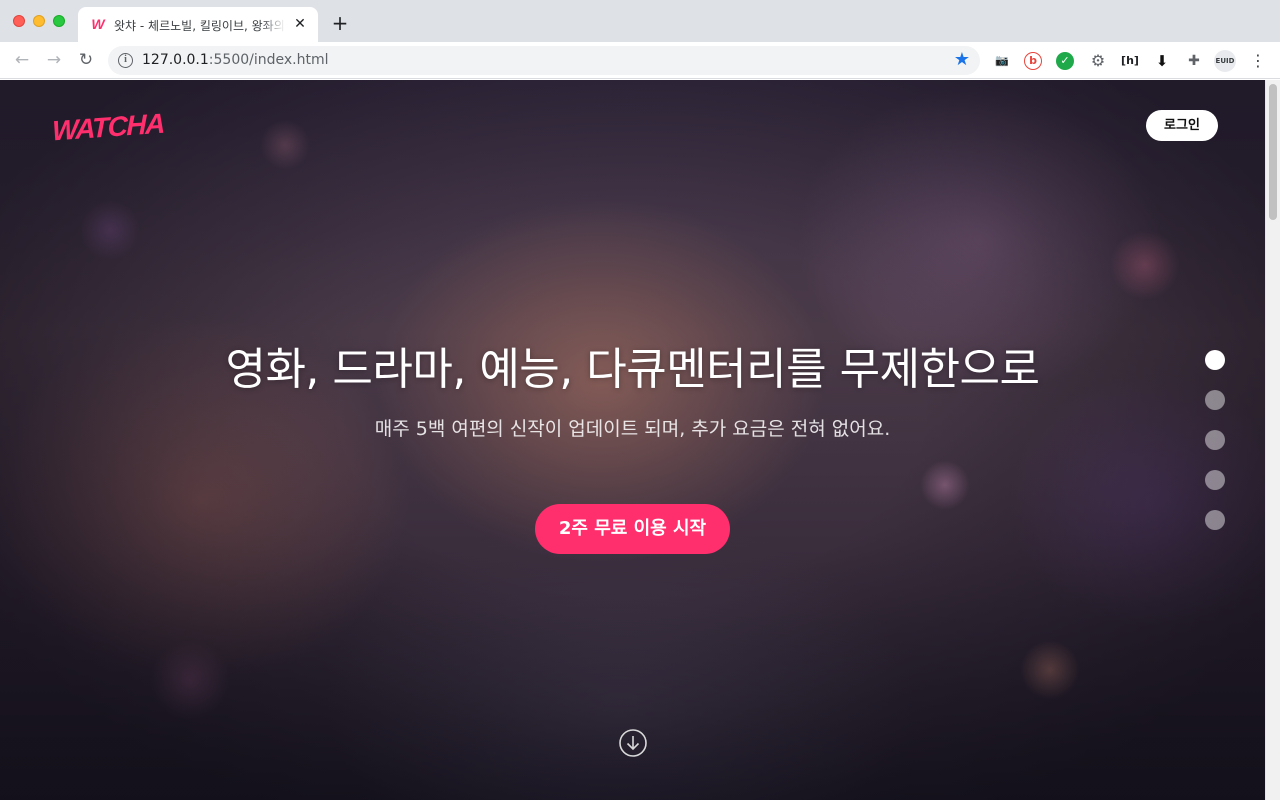  I want to click on tab-close-icon: ✕, so click(300, 24).